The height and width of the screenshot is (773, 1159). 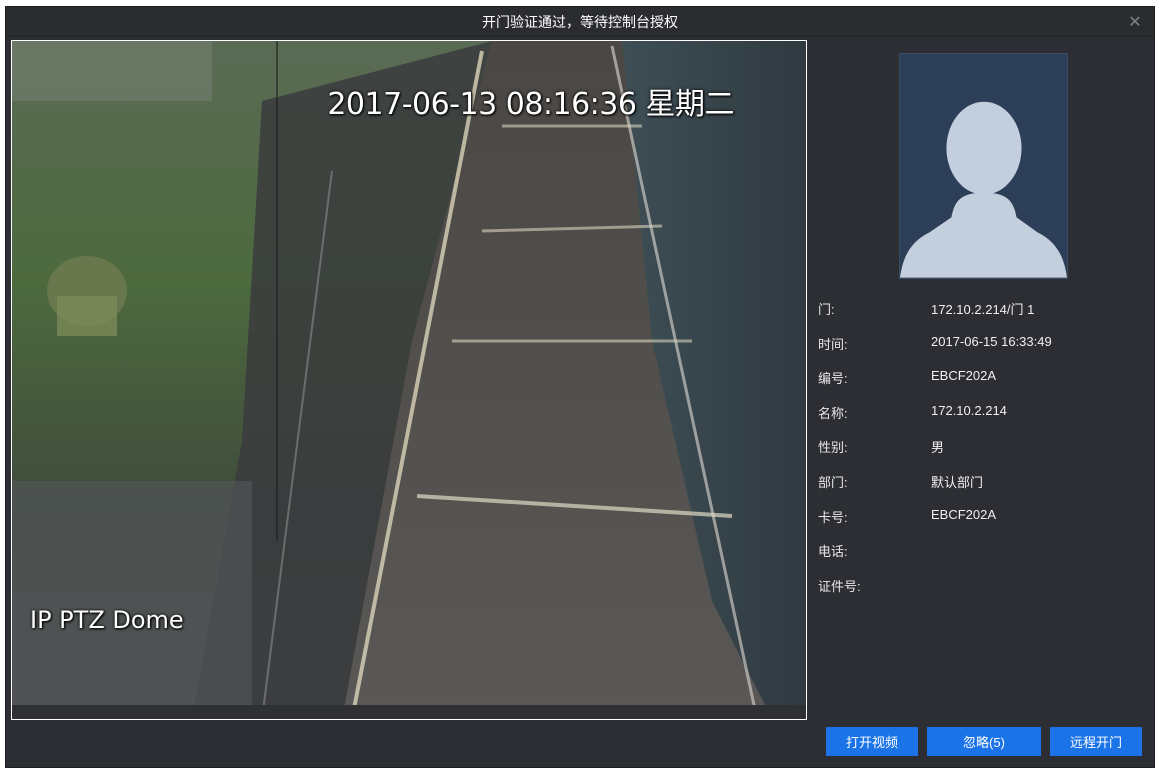 I want to click on info-label: 电话:, so click(x=833, y=552).